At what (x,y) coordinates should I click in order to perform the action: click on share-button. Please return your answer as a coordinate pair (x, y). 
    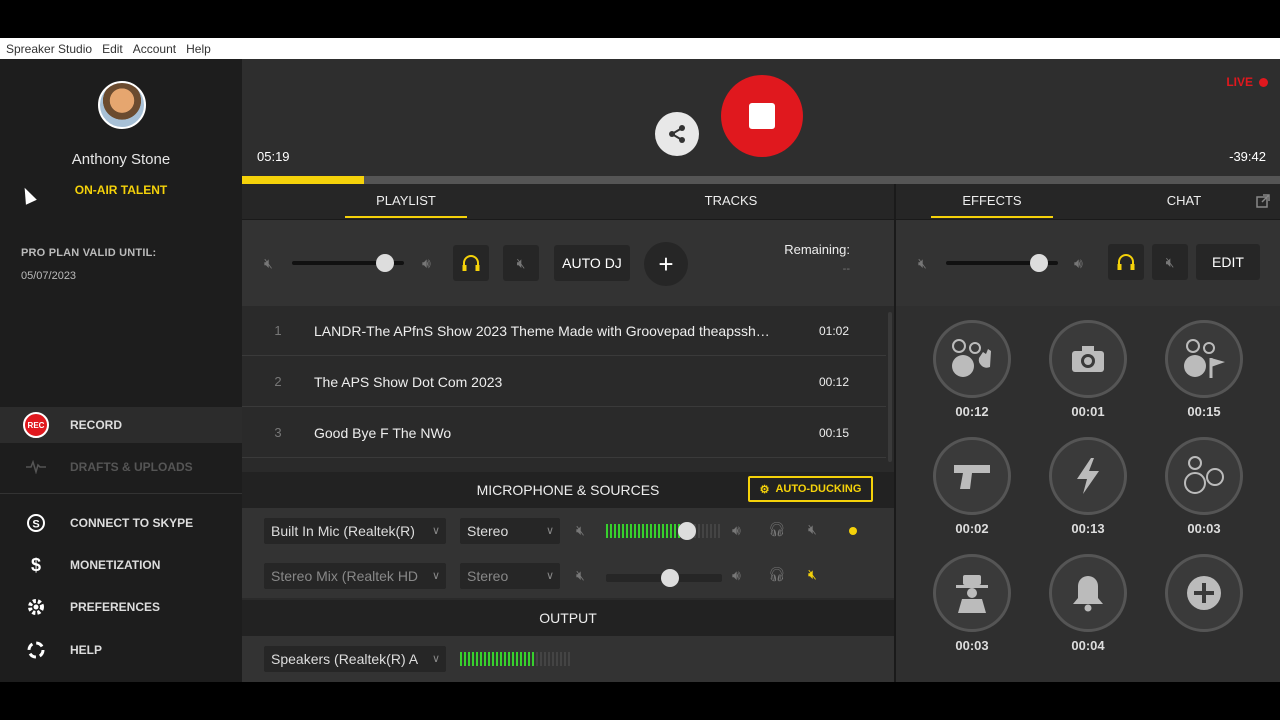
    Looking at the image, I should click on (677, 134).